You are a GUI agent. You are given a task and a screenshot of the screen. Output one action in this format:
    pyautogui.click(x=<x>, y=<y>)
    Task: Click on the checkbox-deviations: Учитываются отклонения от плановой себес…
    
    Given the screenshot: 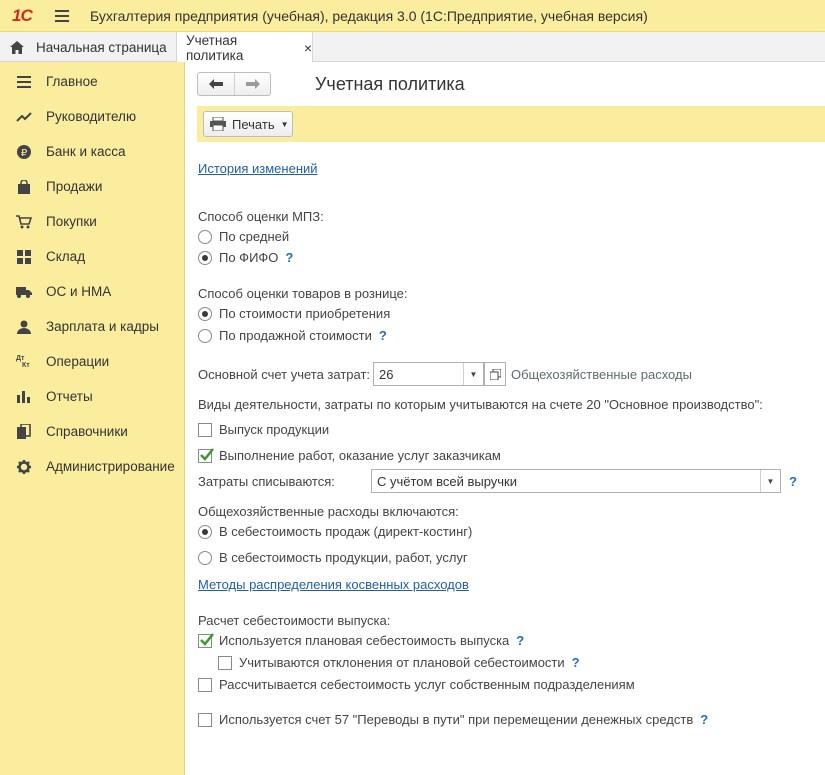 What is the action you would take?
    pyautogui.click(x=399, y=662)
    